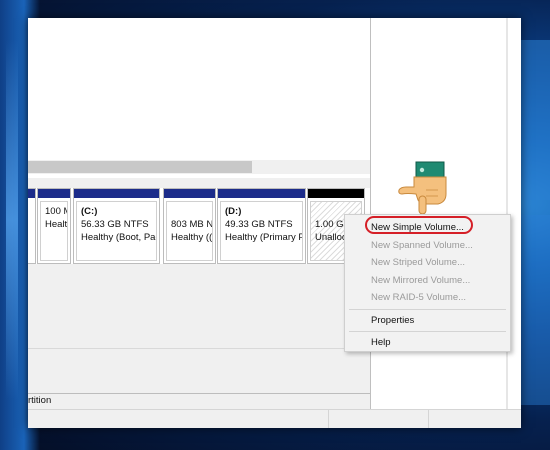 This screenshot has width=550, height=450. What do you see at coordinates (259, 224) in the screenshot?
I see `partition-size: 49.33 GB NTFS` at bounding box center [259, 224].